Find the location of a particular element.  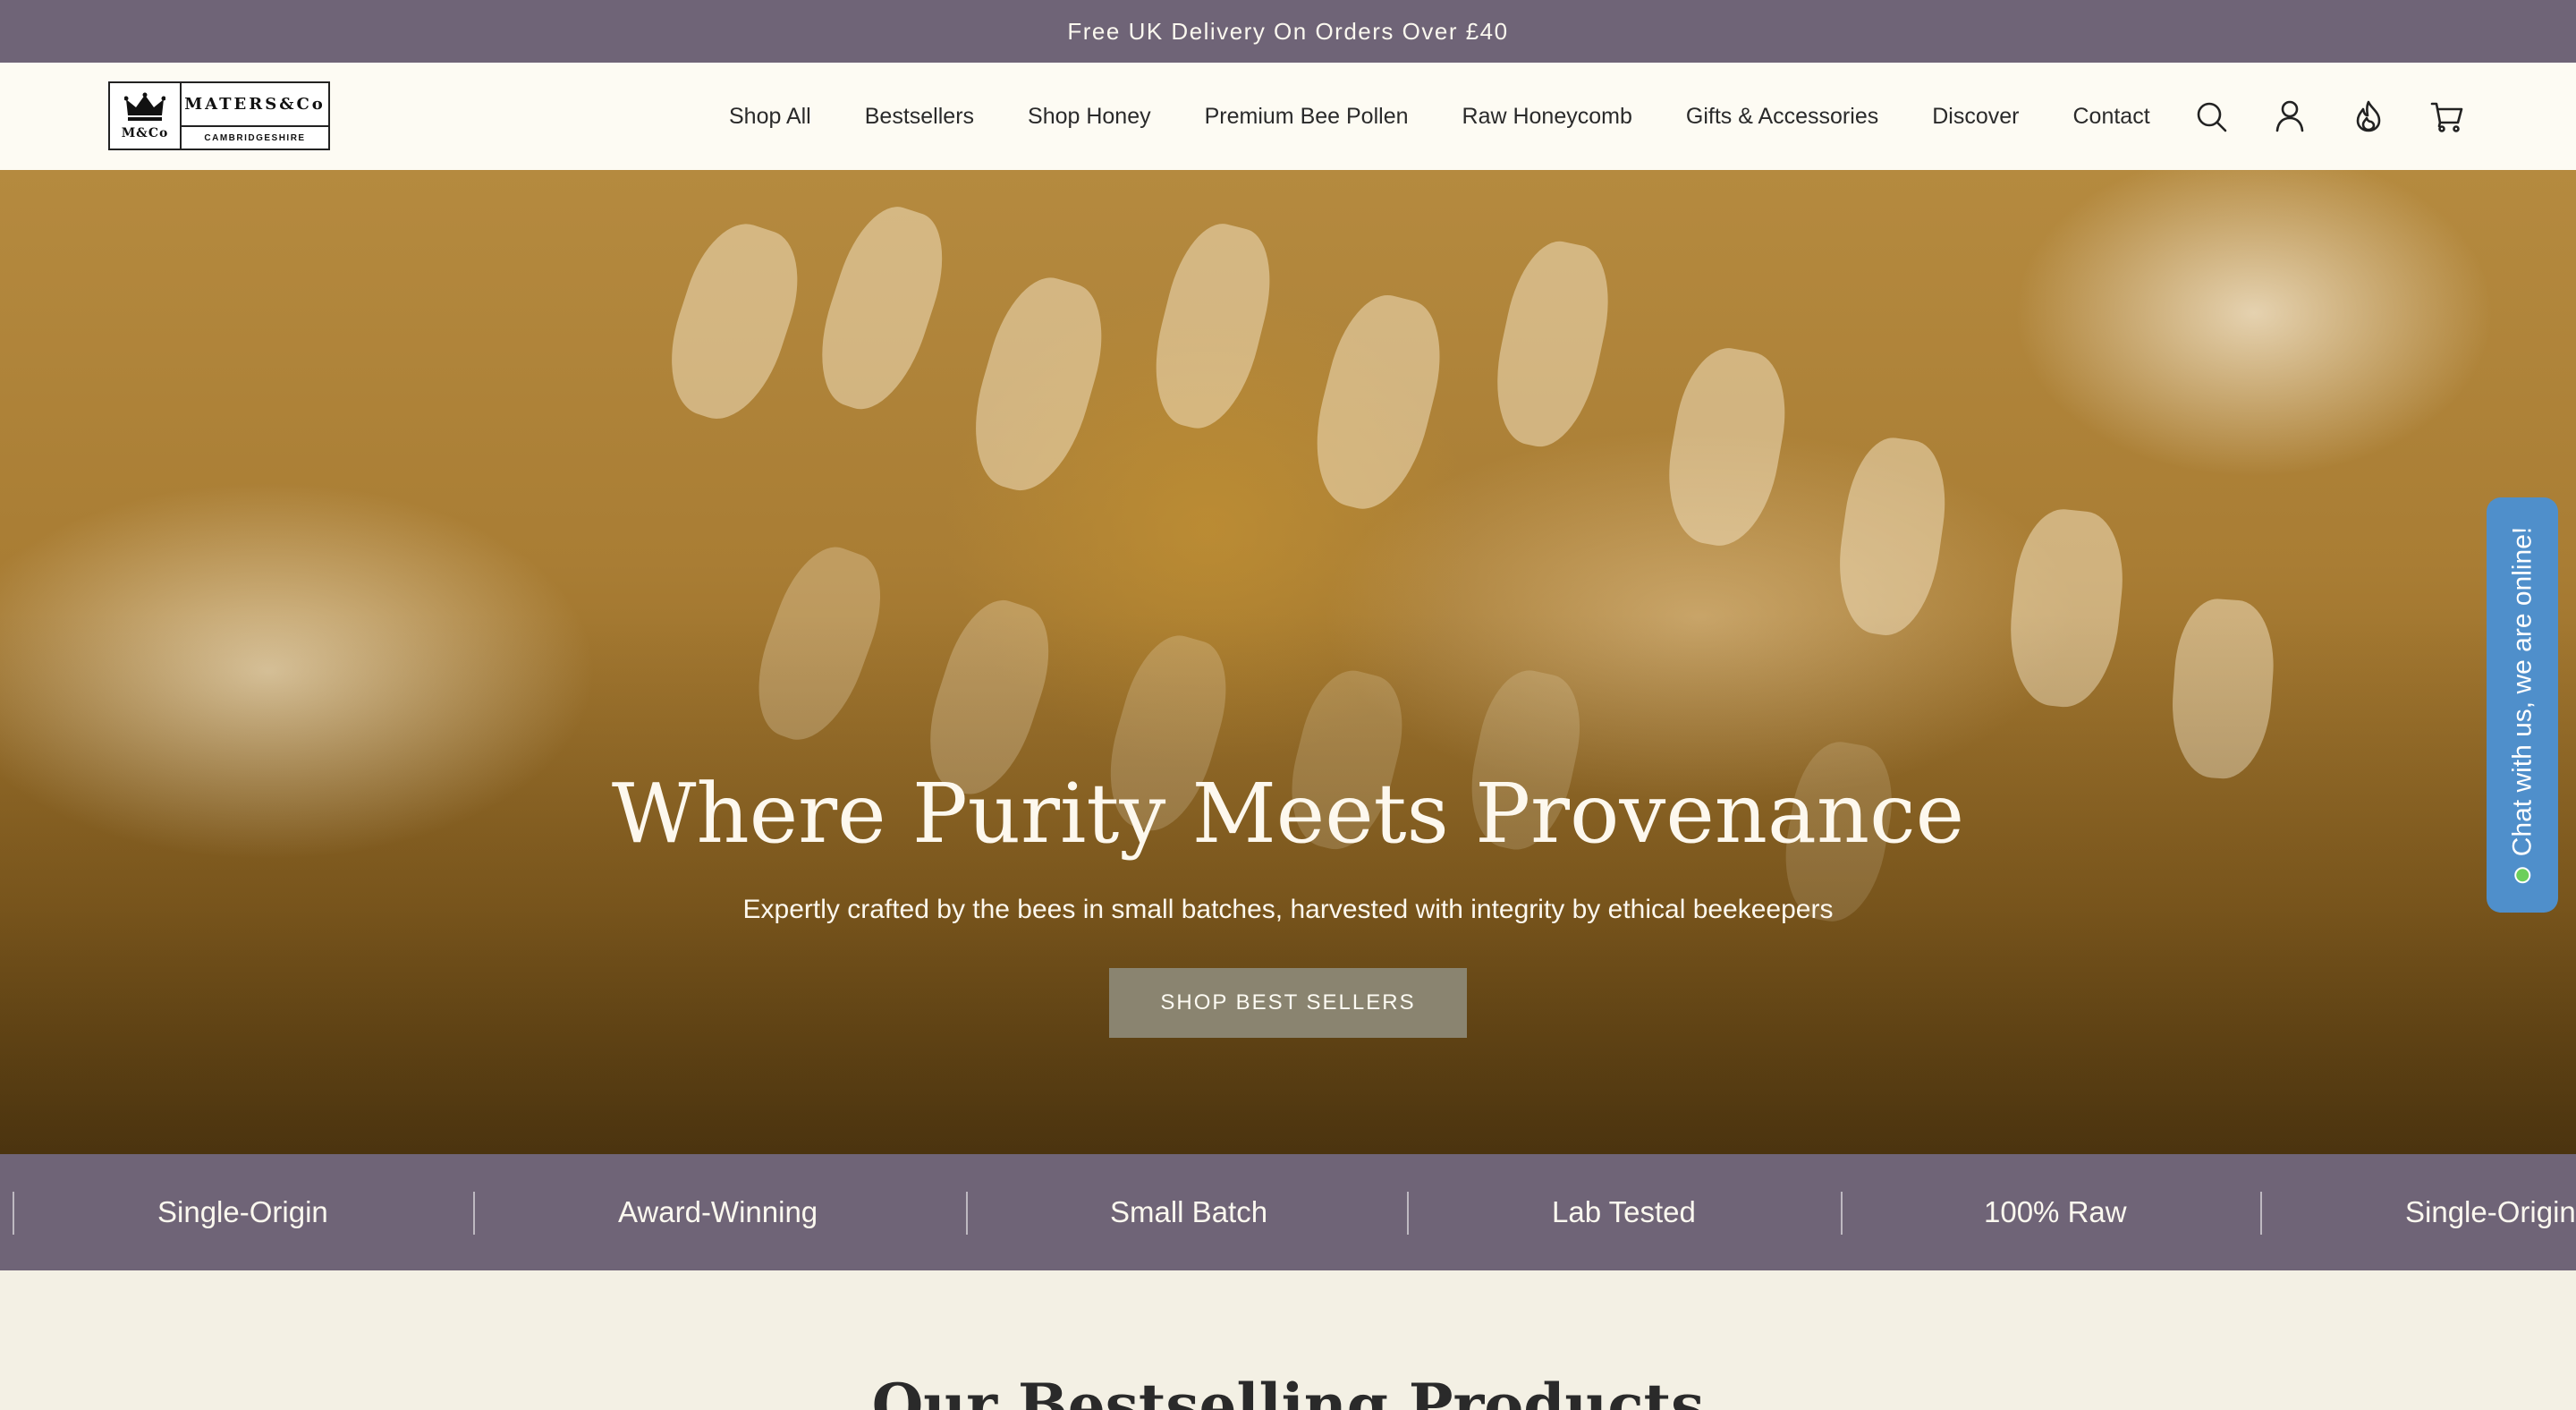

logo-location: CAMBRIDGESHIRE is located at coordinates (255, 137).